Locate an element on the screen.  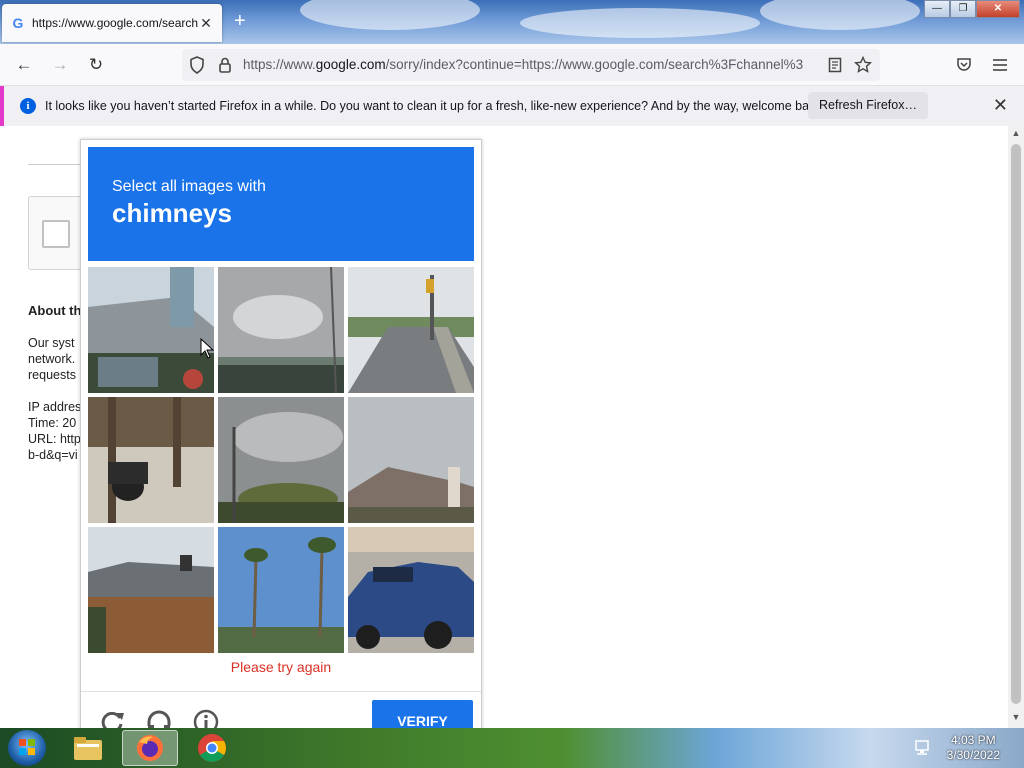
system-clock: 4:03 PM 3/30/2022 is located at coordinates (973, 748).